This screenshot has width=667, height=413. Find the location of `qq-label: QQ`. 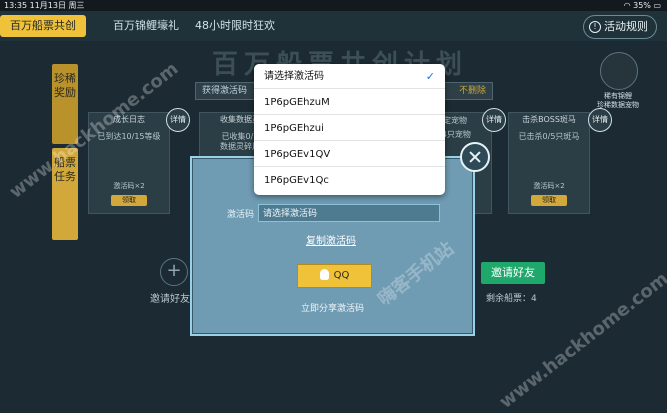

qq-label: QQ is located at coordinates (341, 275).